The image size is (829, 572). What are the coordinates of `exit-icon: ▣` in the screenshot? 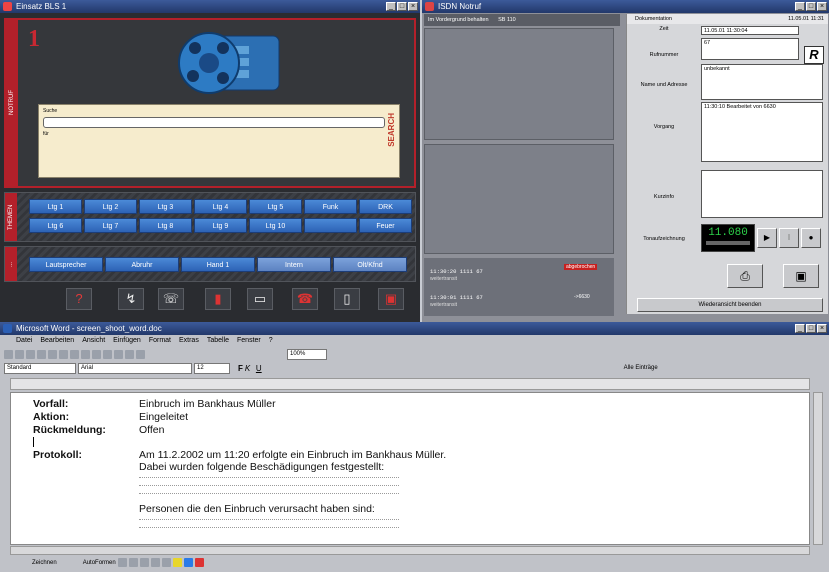 It's located at (391, 299).